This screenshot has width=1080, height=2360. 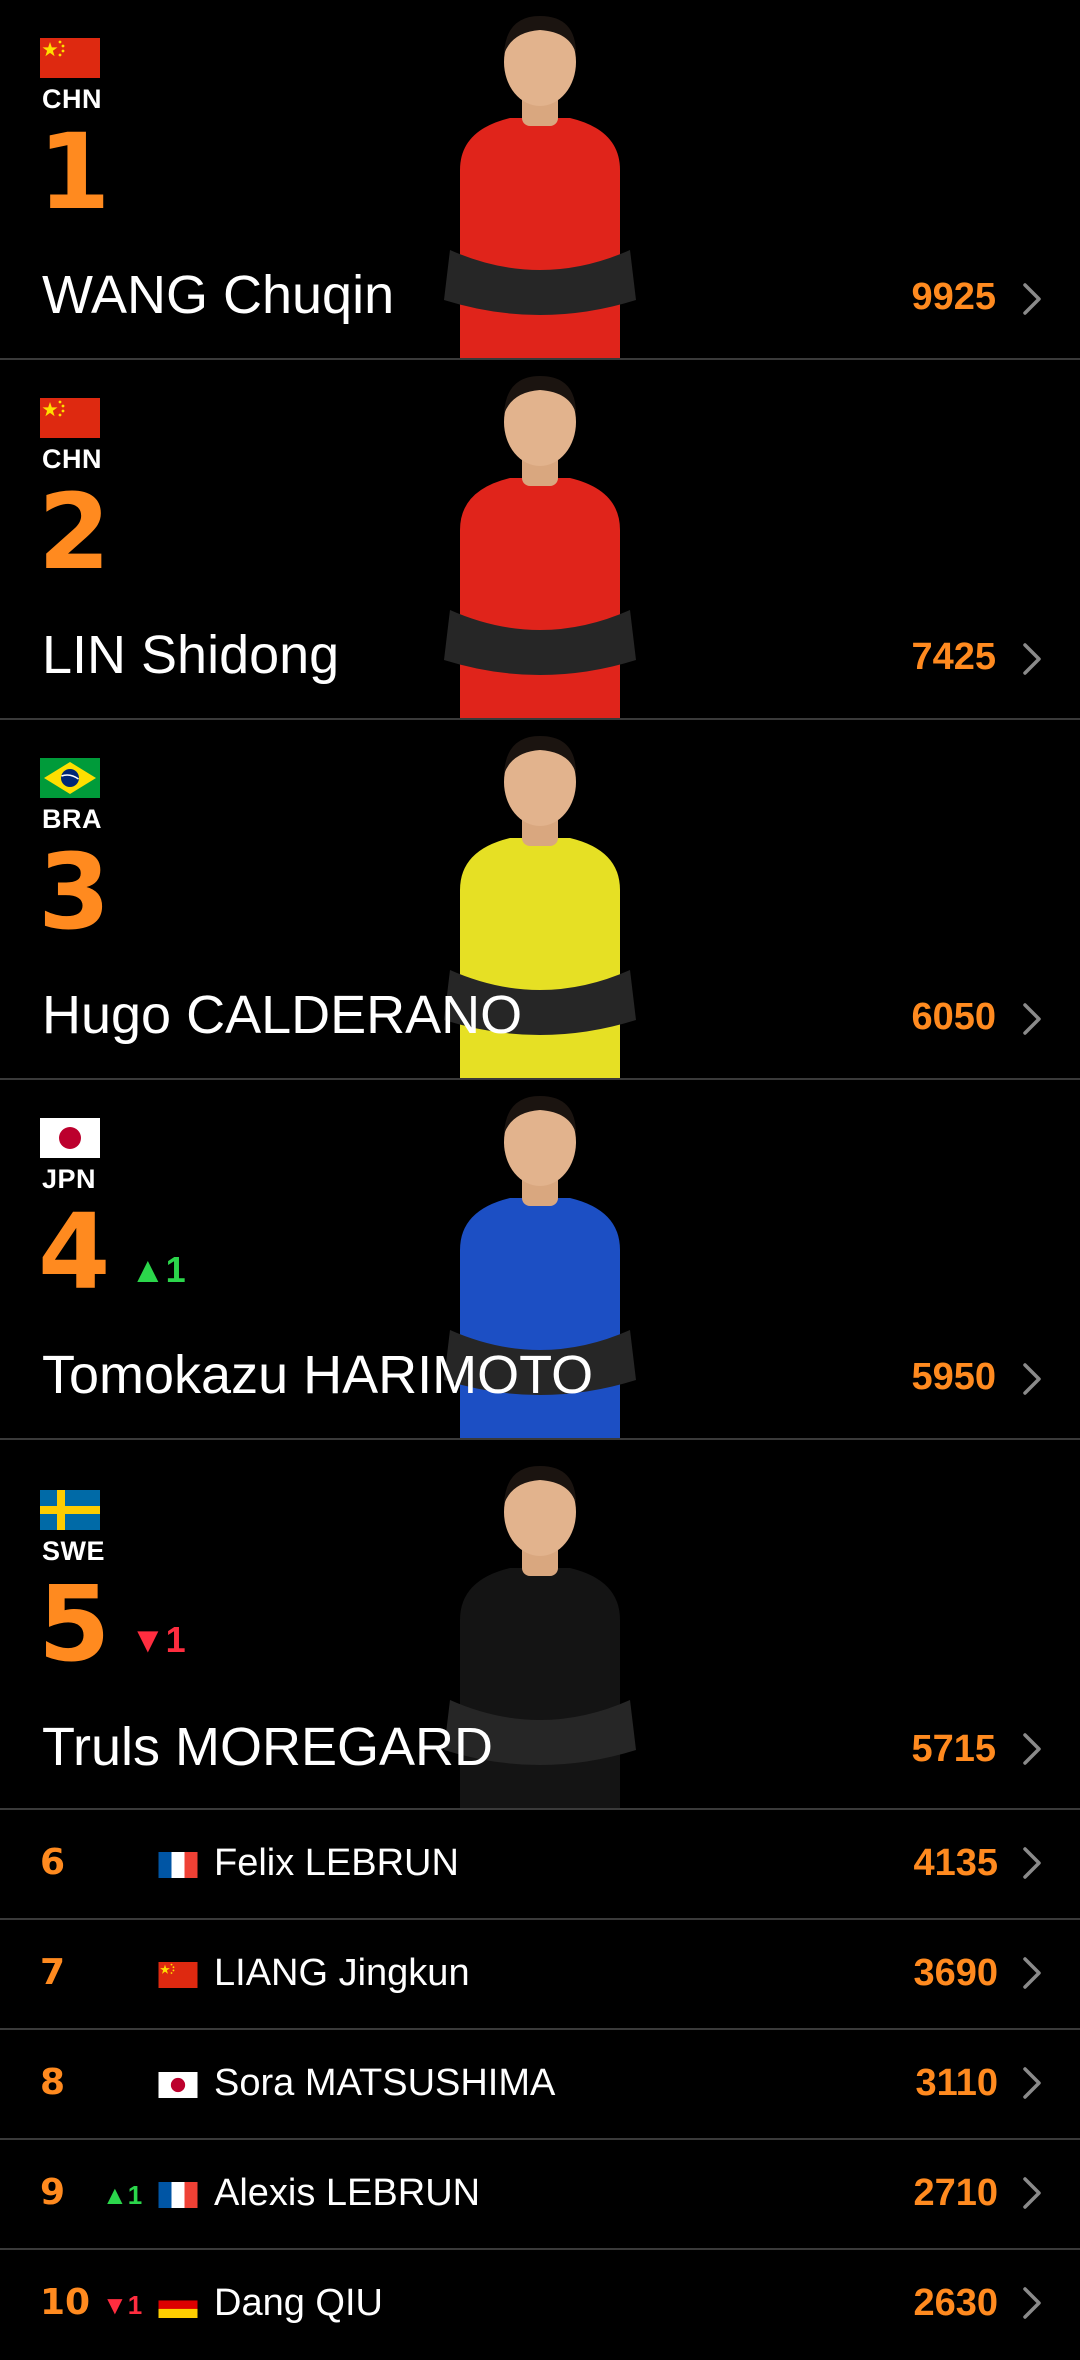 What do you see at coordinates (53, 1862) in the screenshot?
I see `rank-number: 6` at bounding box center [53, 1862].